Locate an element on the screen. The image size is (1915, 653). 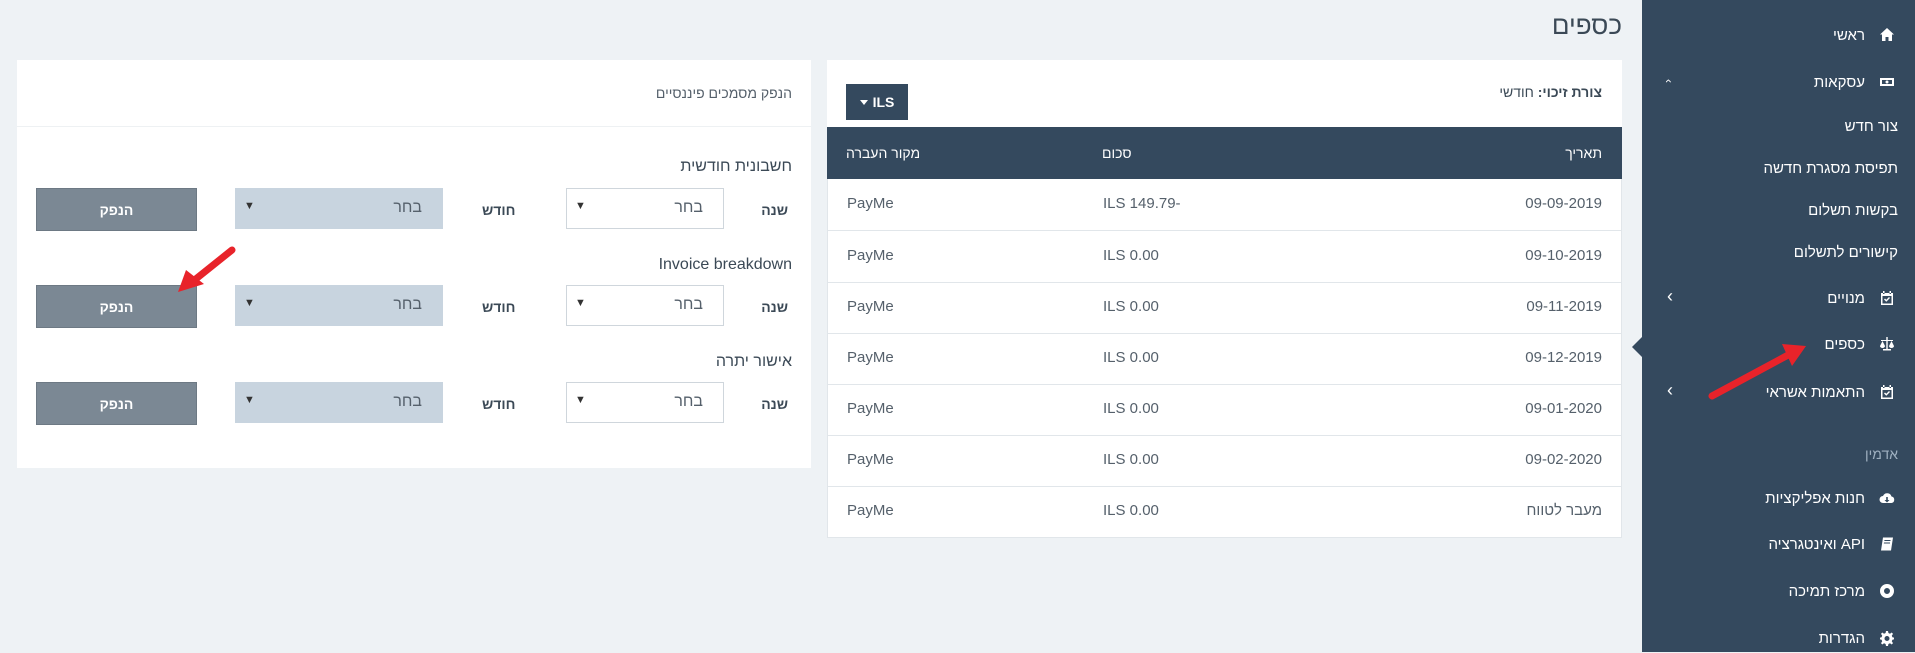
sidebar-item-app-store: חנות אפליקציות is located at coordinates (1778, 498).